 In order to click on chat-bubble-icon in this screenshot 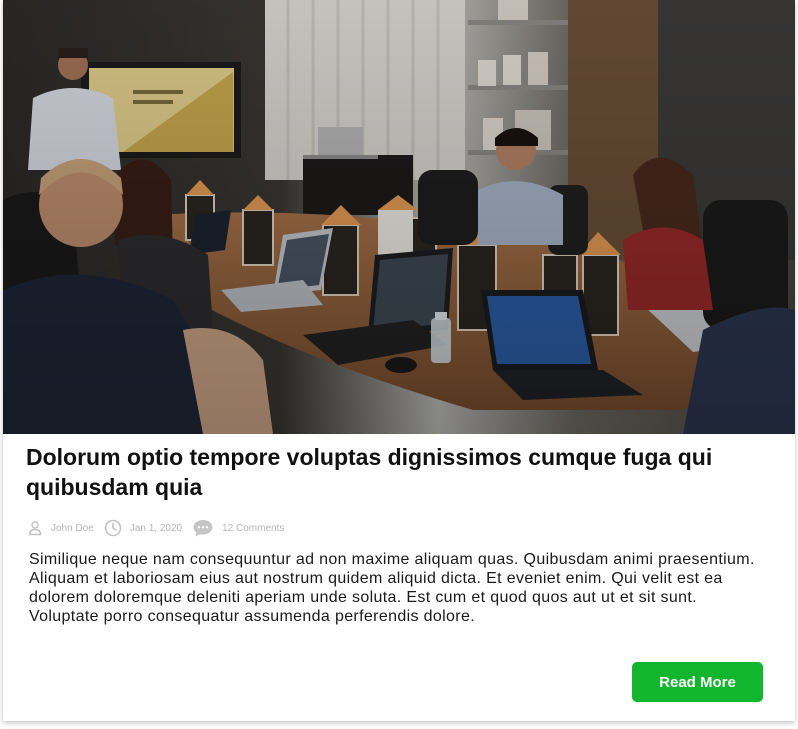, I will do `click(203, 528)`.